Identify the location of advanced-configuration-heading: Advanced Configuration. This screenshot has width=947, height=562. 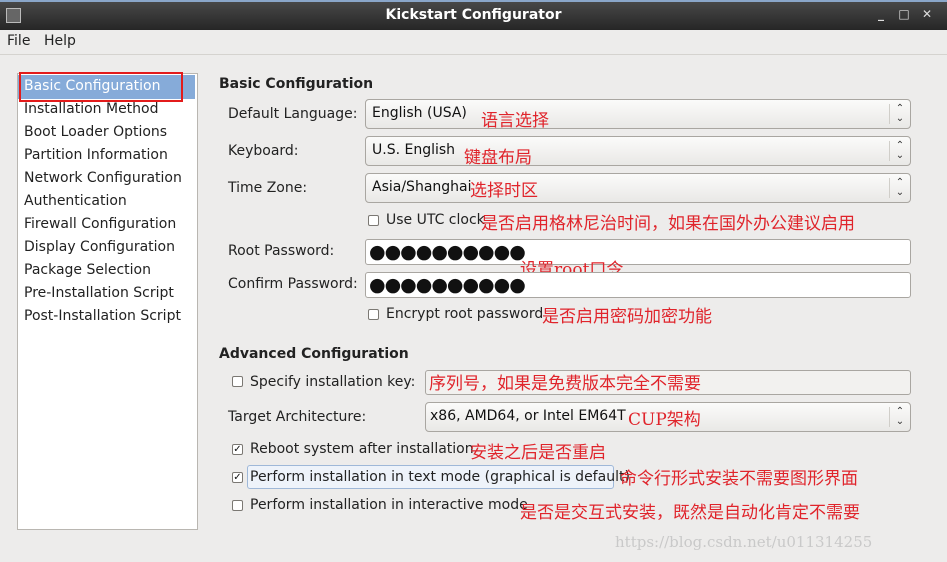
(314, 354).